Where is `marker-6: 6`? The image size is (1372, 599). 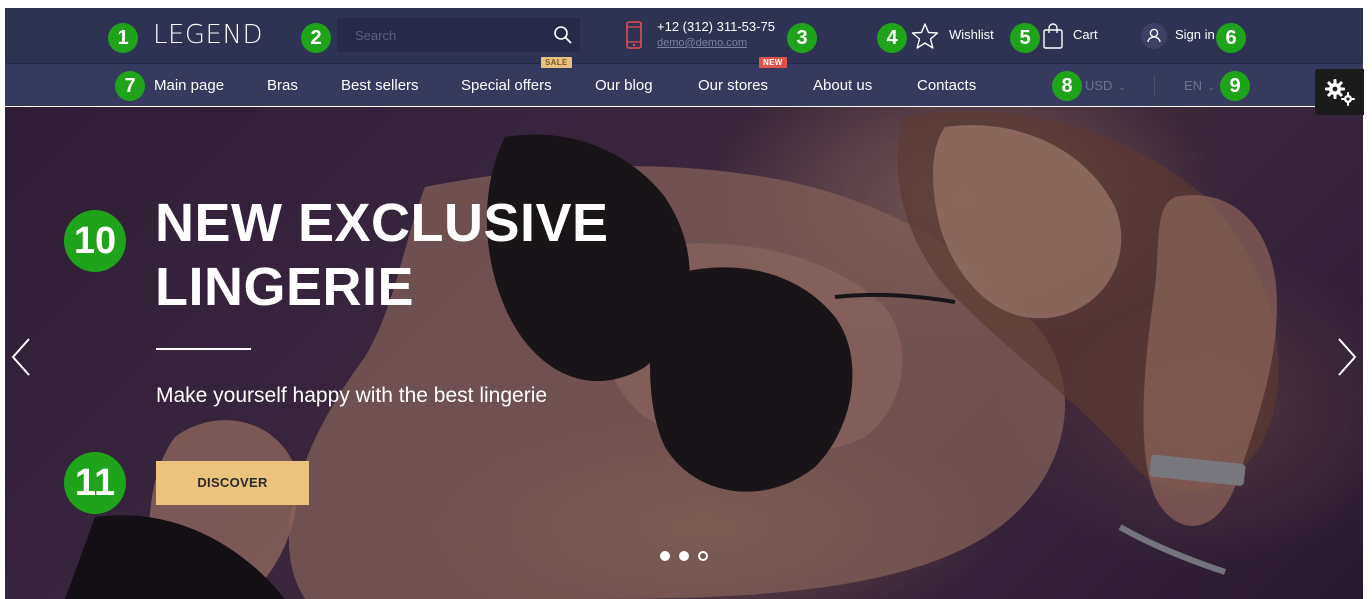
marker-6: 6 is located at coordinates (1231, 38).